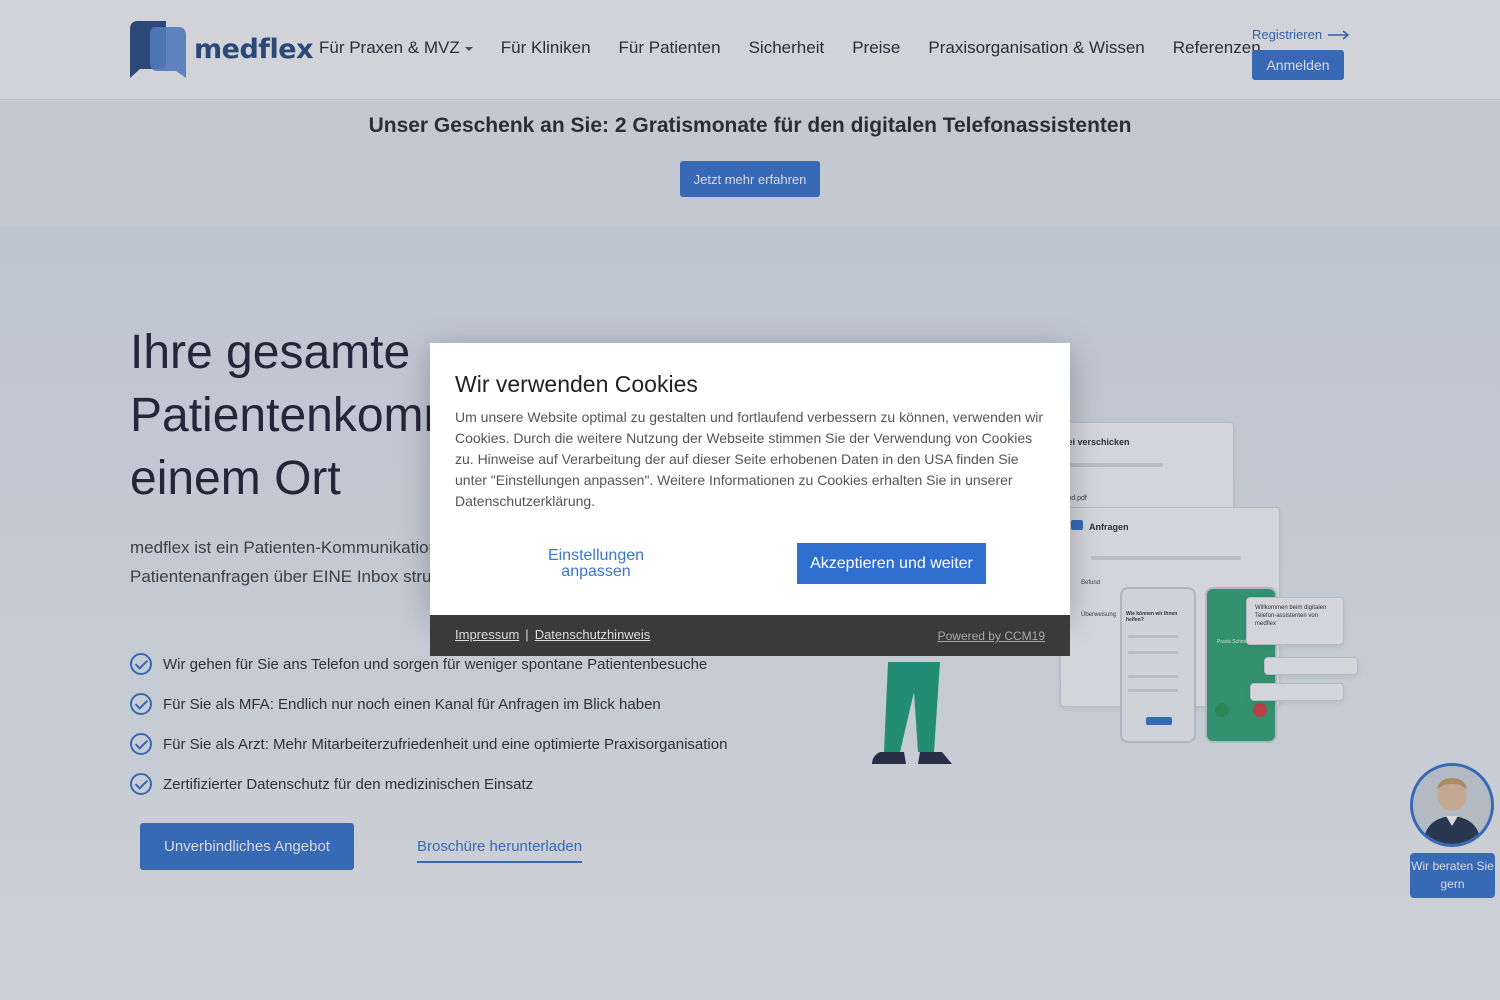 Image resolution: width=1500 pixels, height=1000 pixels. I want to click on cookie-footer-links: Impressum | Datenschutzhinweis, so click(552, 634).